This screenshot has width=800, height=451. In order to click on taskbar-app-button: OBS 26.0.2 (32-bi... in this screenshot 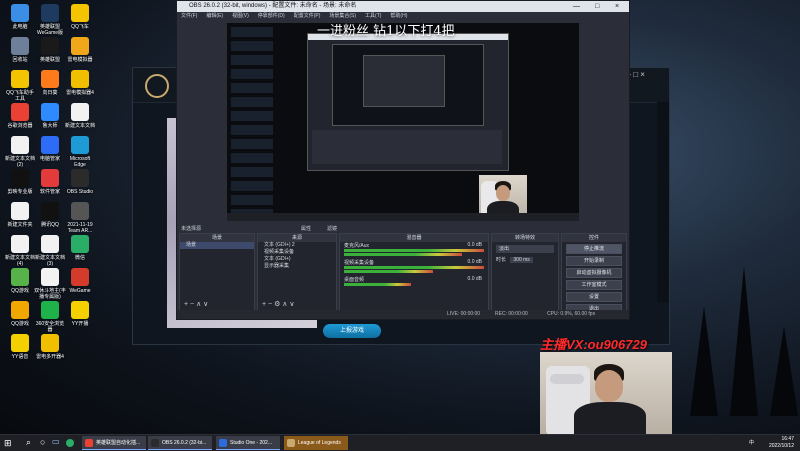, I will do `click(180, 443)`.